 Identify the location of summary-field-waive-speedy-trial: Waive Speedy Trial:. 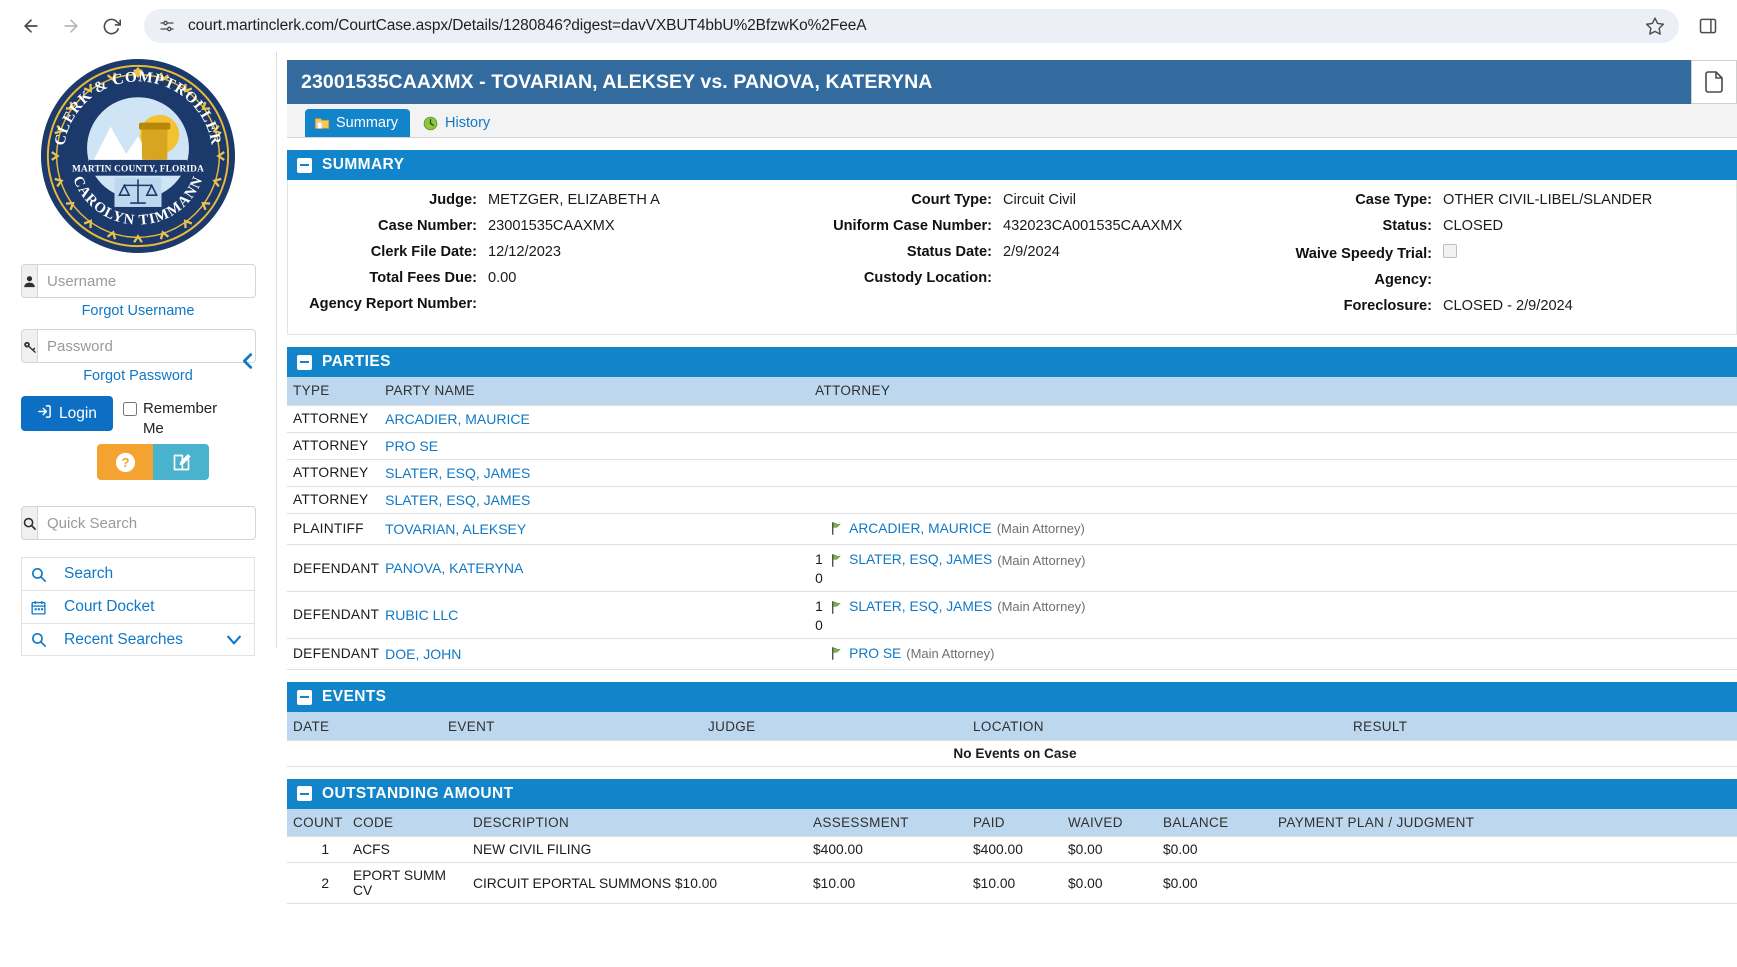
(1487, 253).